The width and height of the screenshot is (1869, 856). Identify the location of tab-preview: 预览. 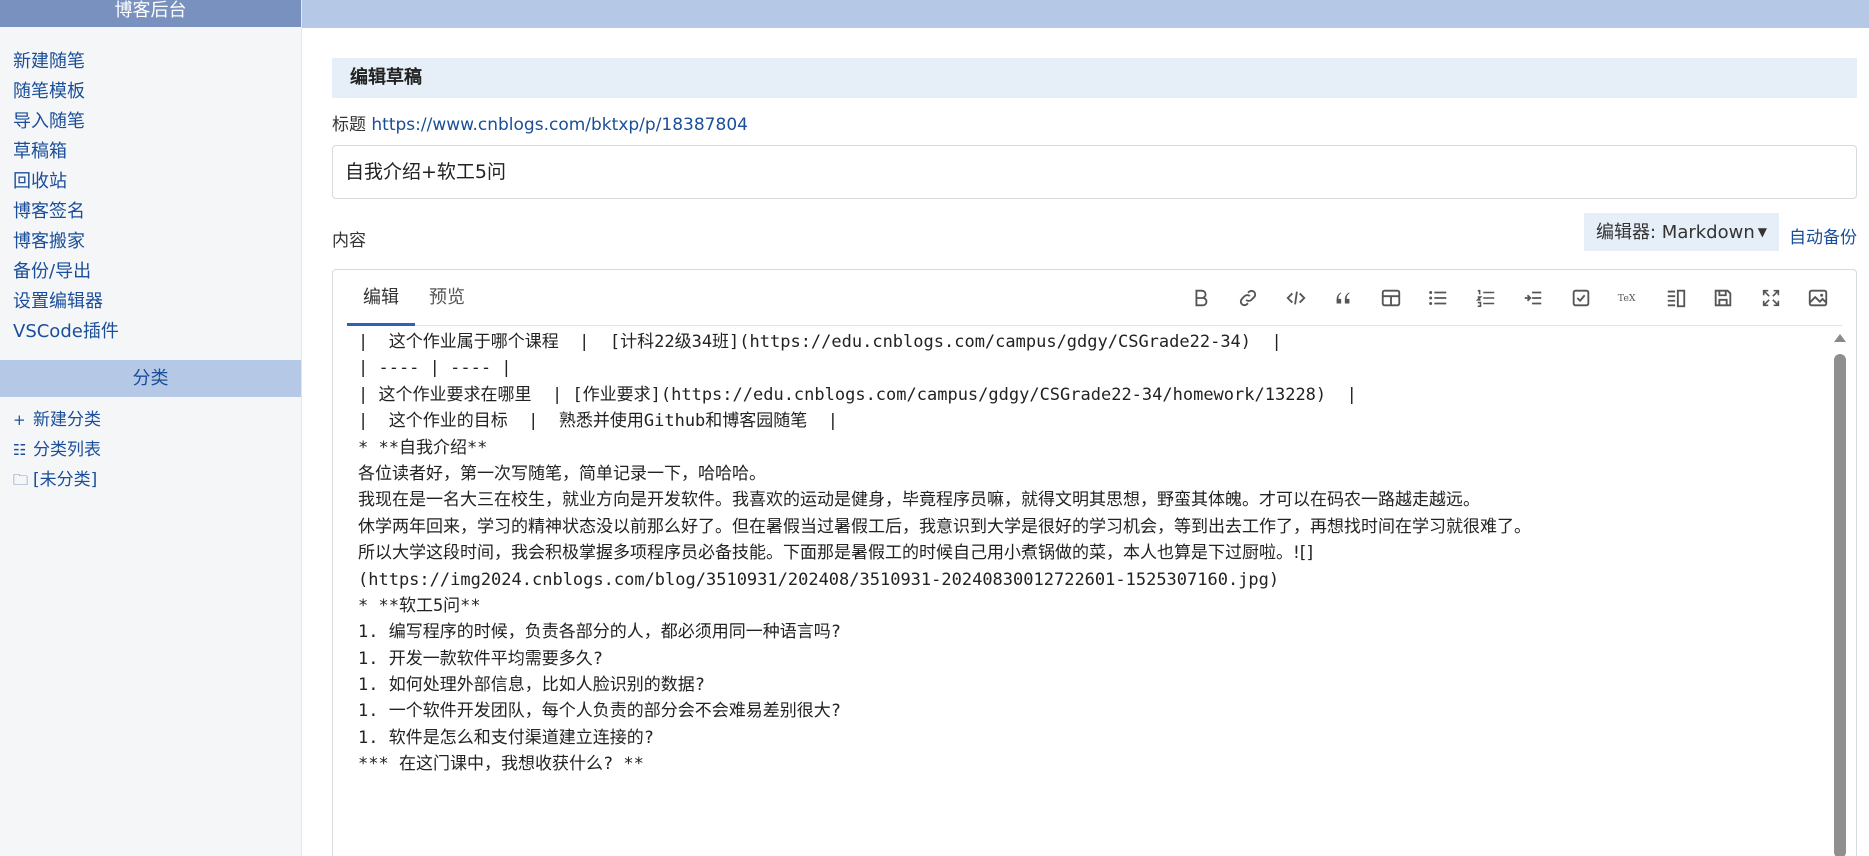
(447, 298).